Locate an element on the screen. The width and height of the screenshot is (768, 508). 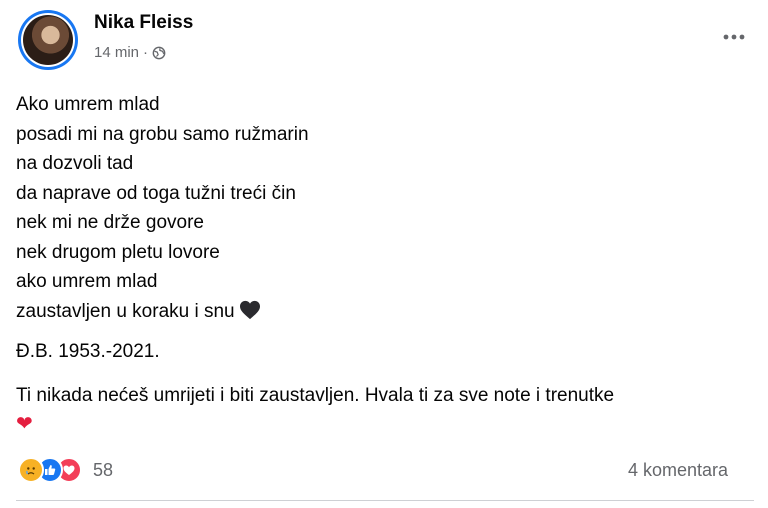
divider is located at coordinates (385, 500).